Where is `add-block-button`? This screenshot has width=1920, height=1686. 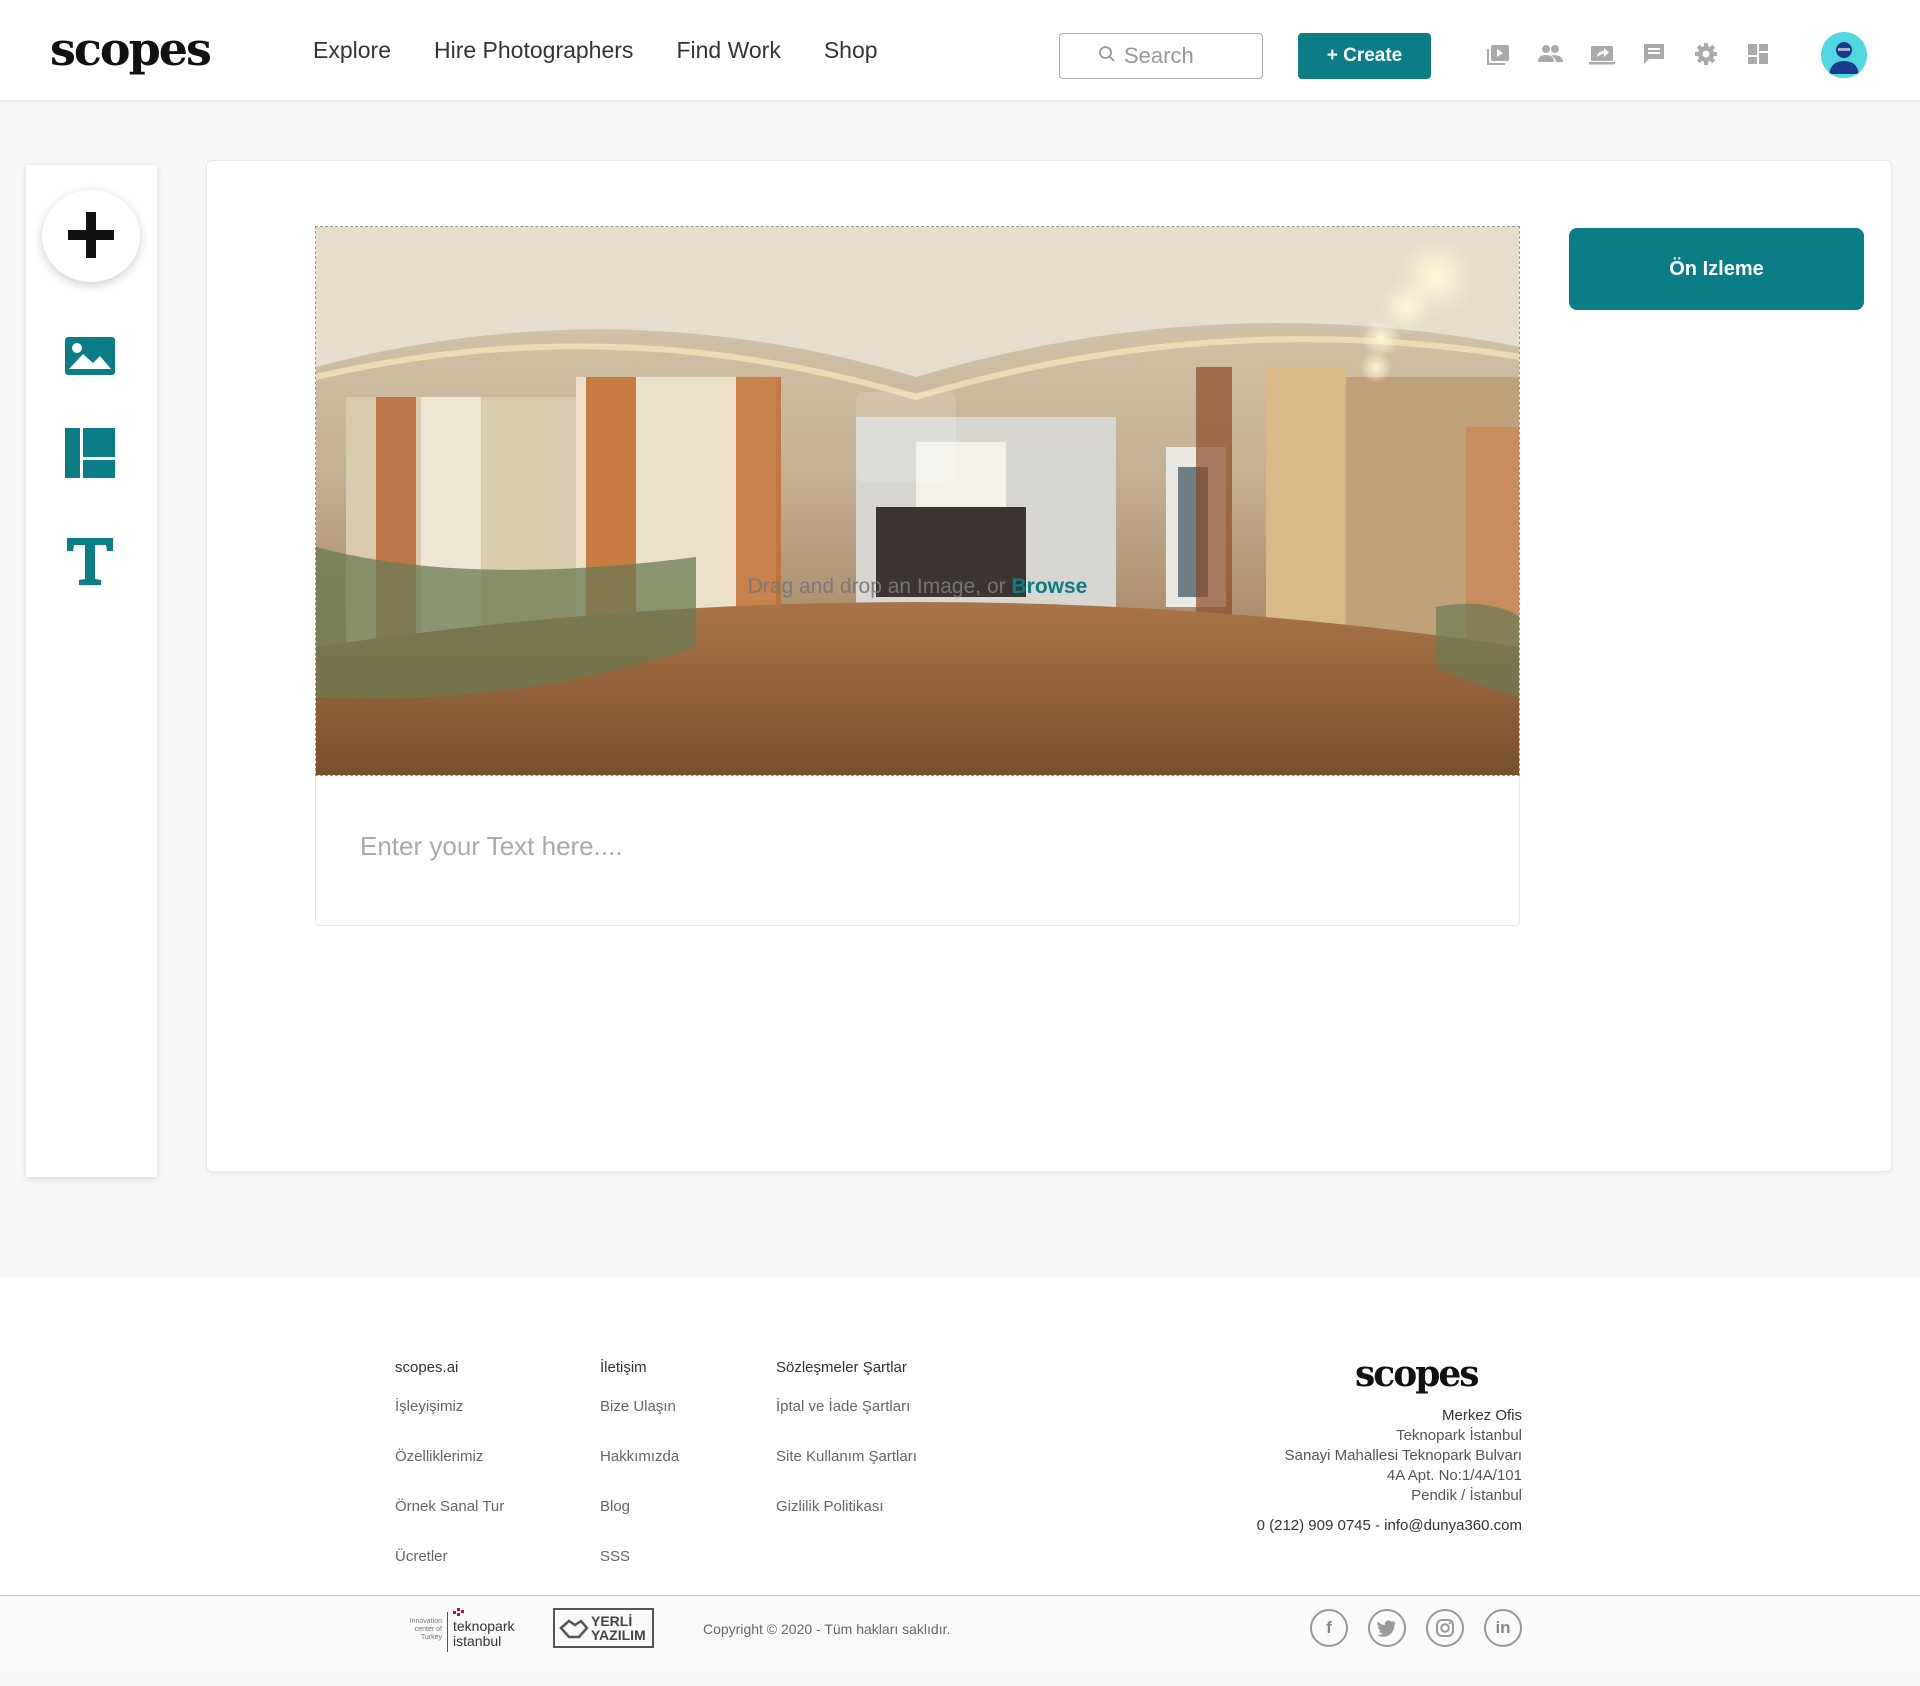
add-block-button is located at coordinates (91, 236).